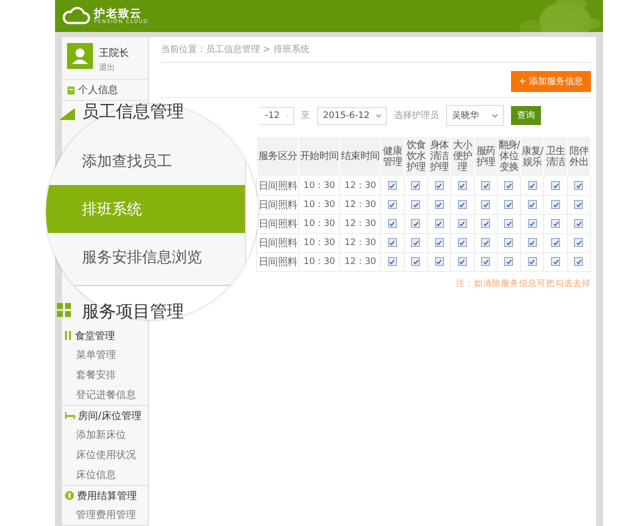  Describe the element at coordinates (305, 116) in the screenshot. I see `to-label: 至` at that location.